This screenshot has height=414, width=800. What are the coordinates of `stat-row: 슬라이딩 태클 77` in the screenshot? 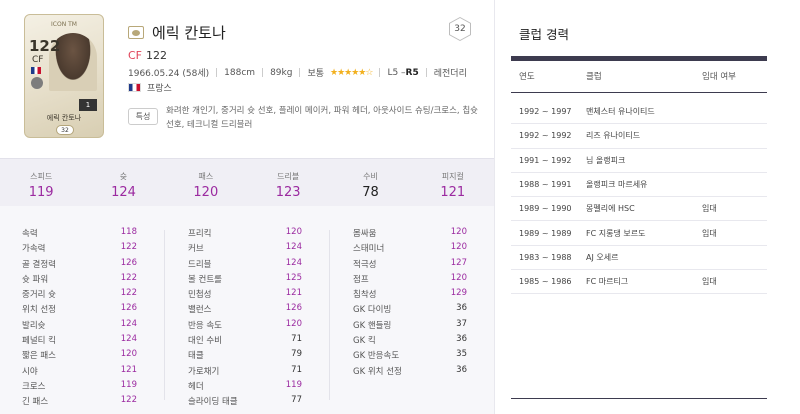 It's located at (245, 402).